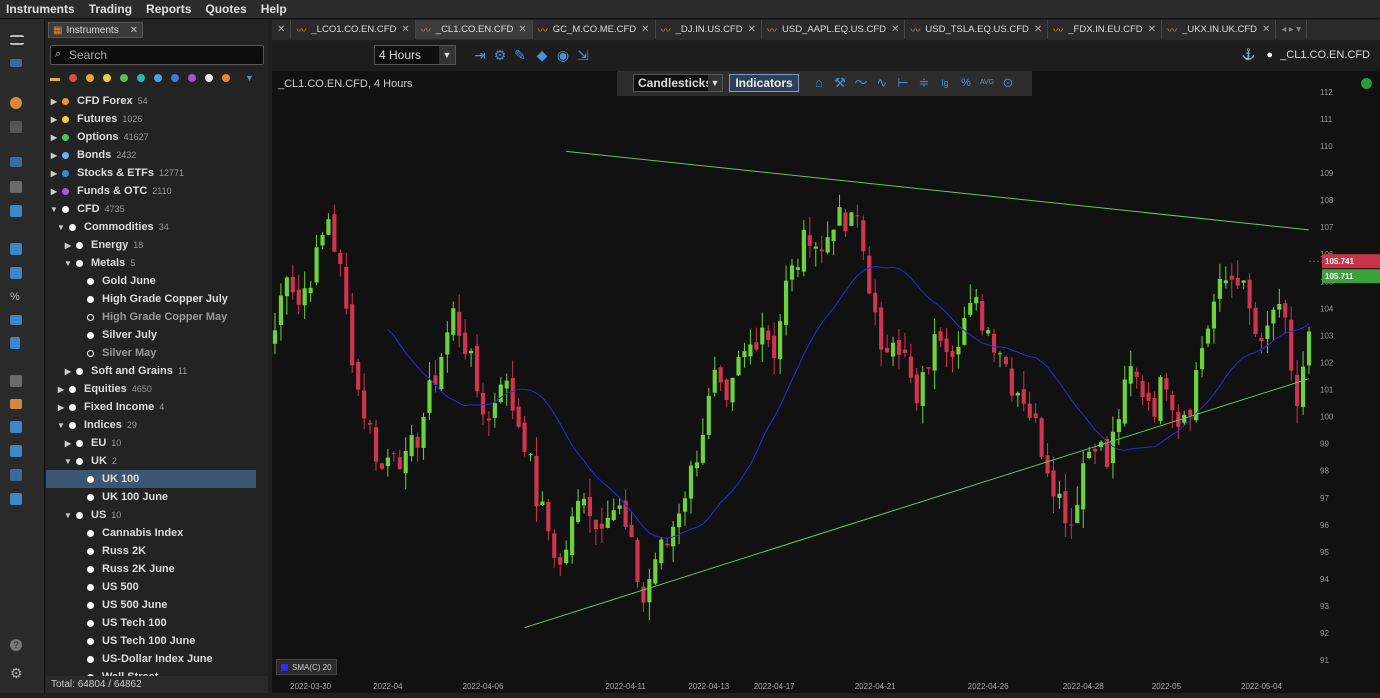 The width and height of the screenshot is (1380, 698). I want to click on chart-tab: 〰 GC_M.CO.ME.CFD ✕, so click(594, 29).